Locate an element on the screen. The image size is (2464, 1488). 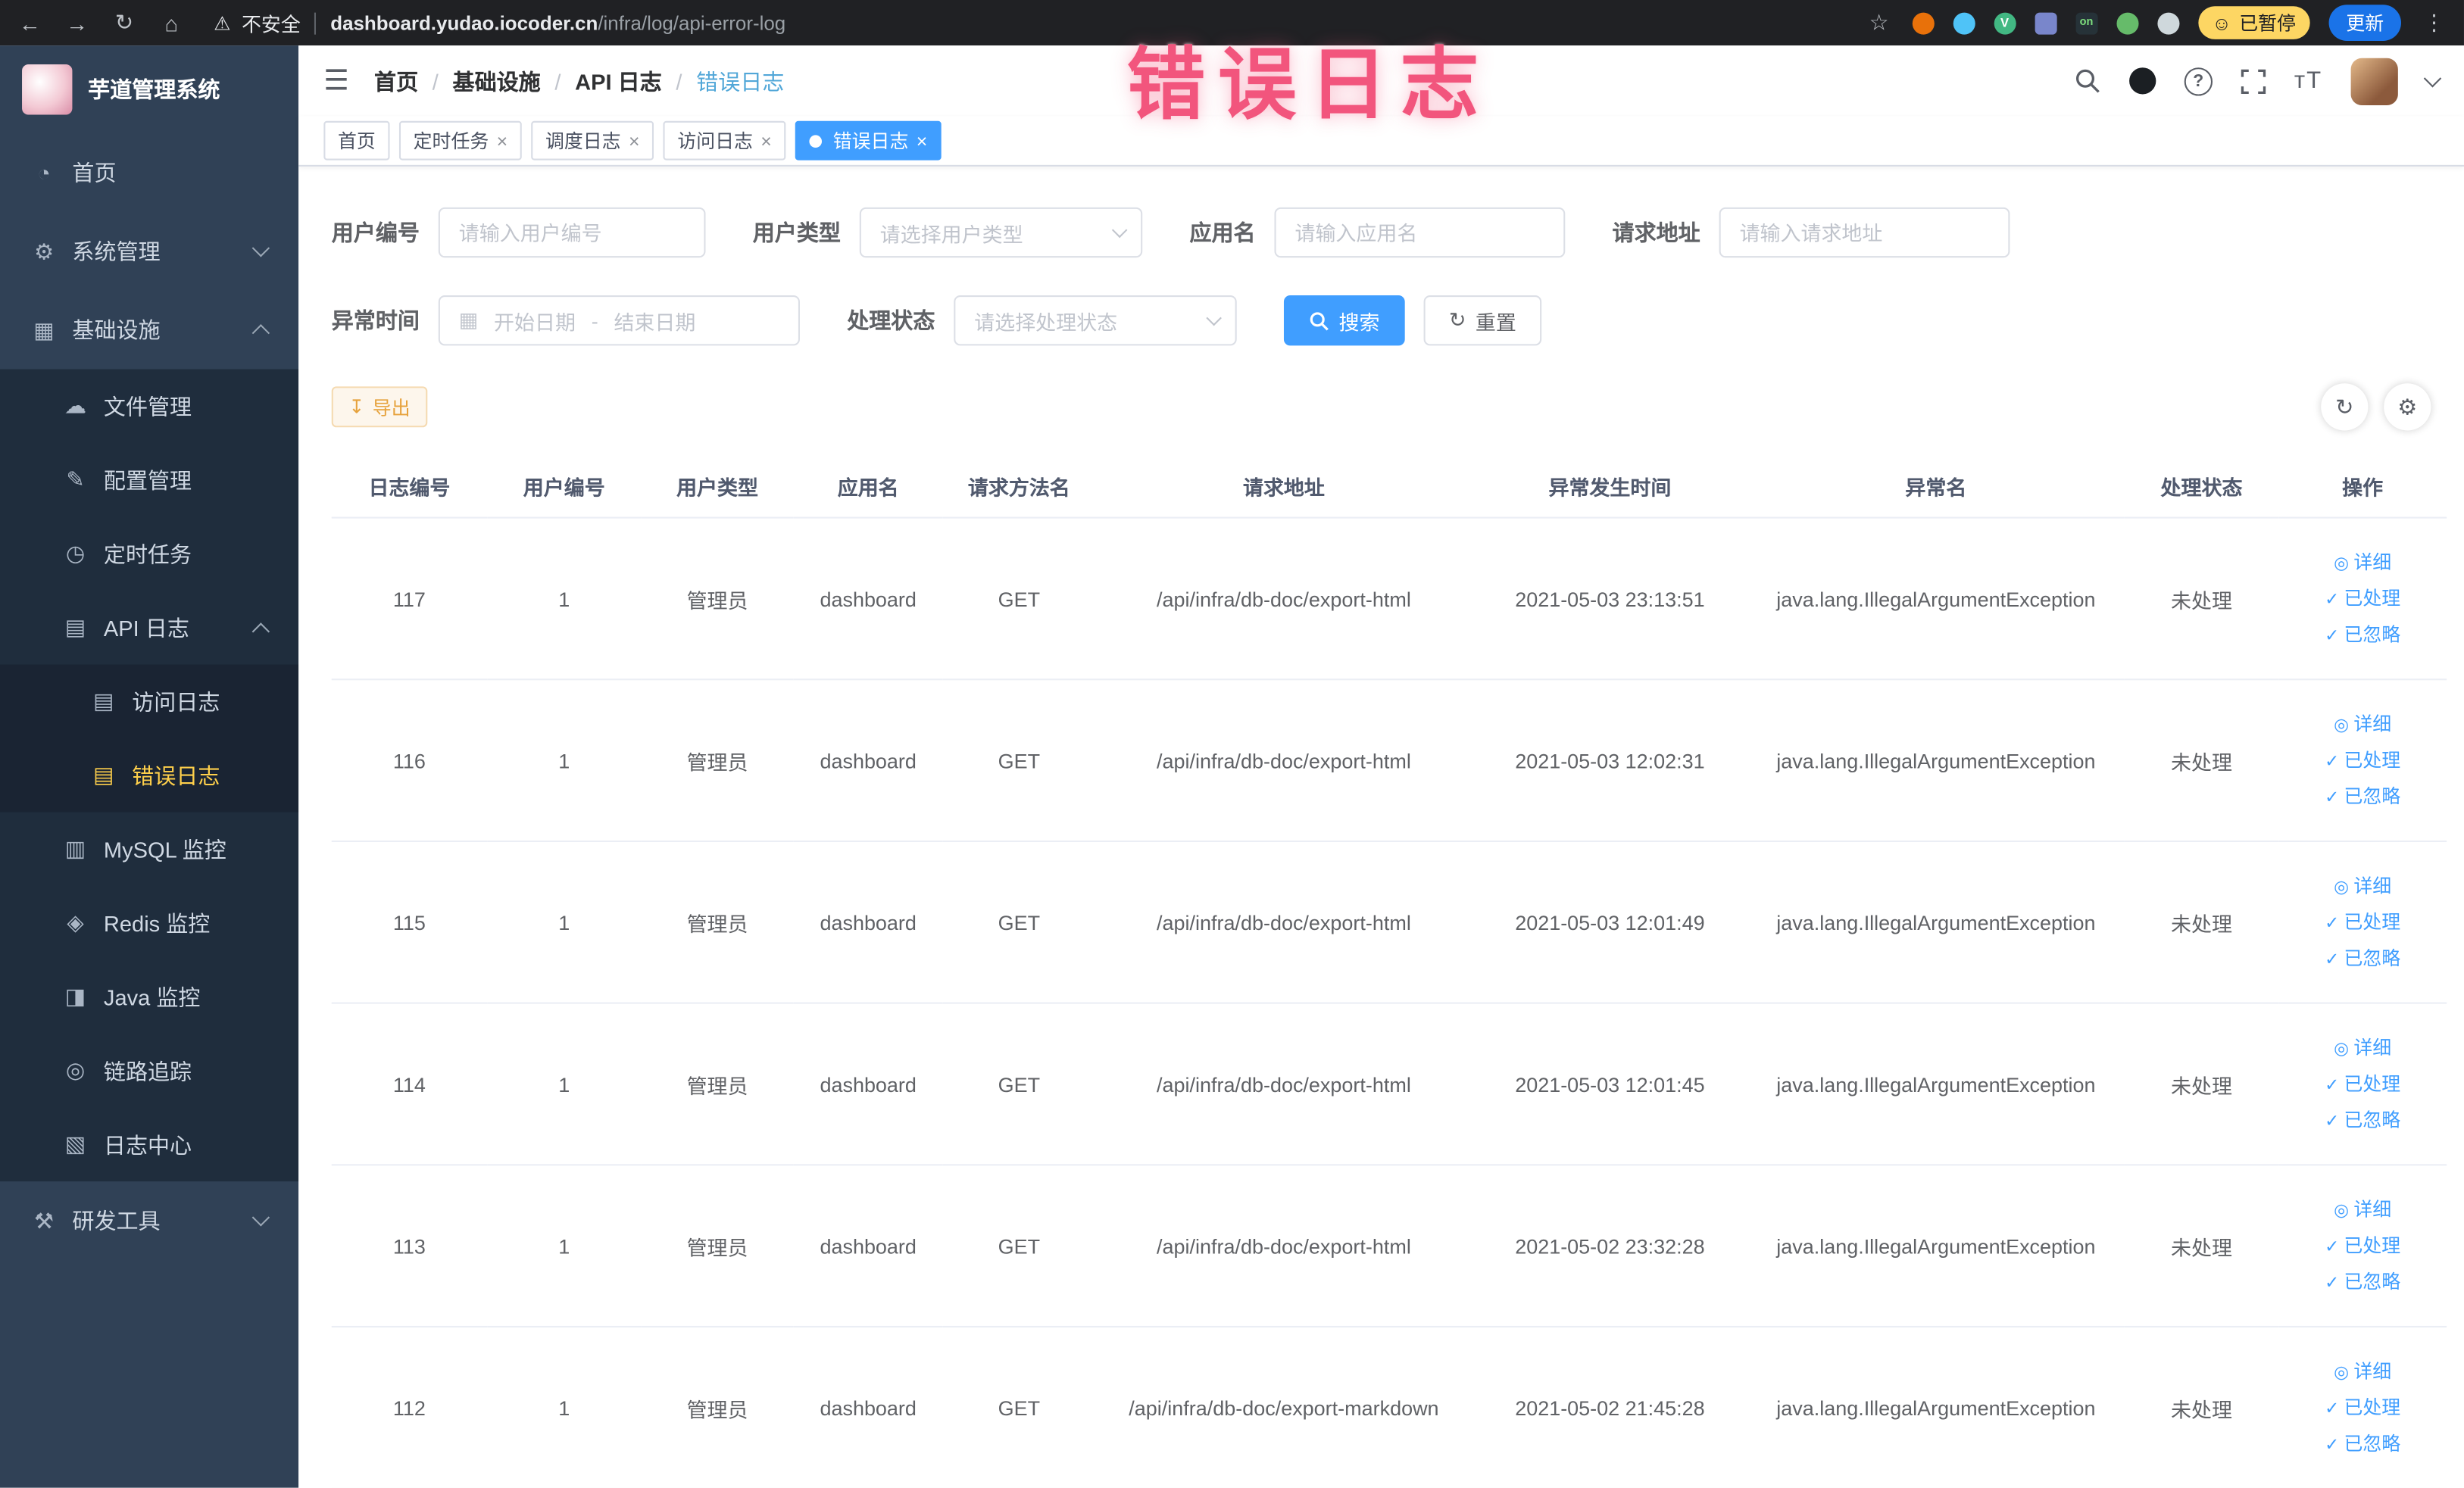
extension-icon-vue: V is located at coordinates (2005, 22).